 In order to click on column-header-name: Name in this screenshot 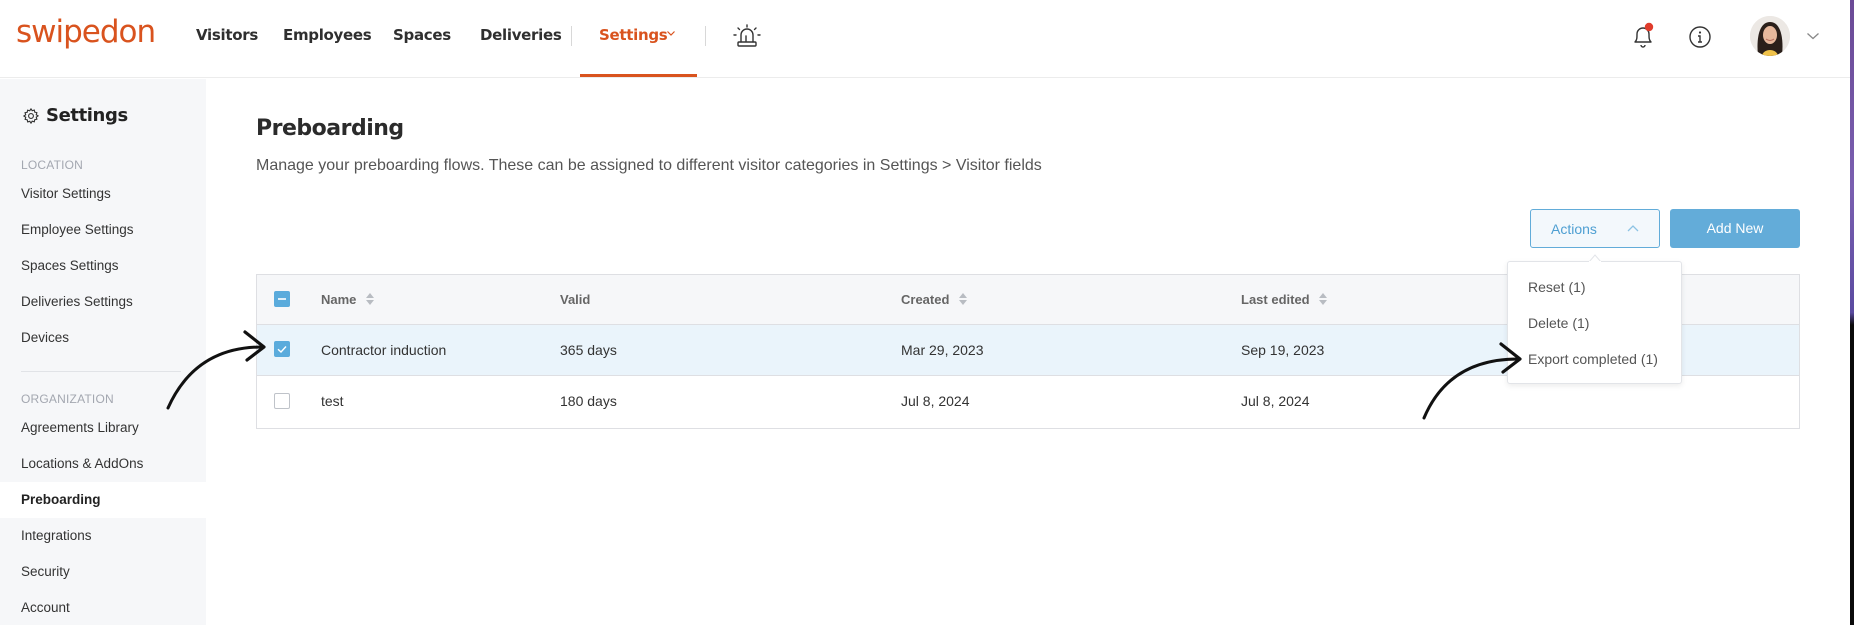, I will do `click(348, 299)`.